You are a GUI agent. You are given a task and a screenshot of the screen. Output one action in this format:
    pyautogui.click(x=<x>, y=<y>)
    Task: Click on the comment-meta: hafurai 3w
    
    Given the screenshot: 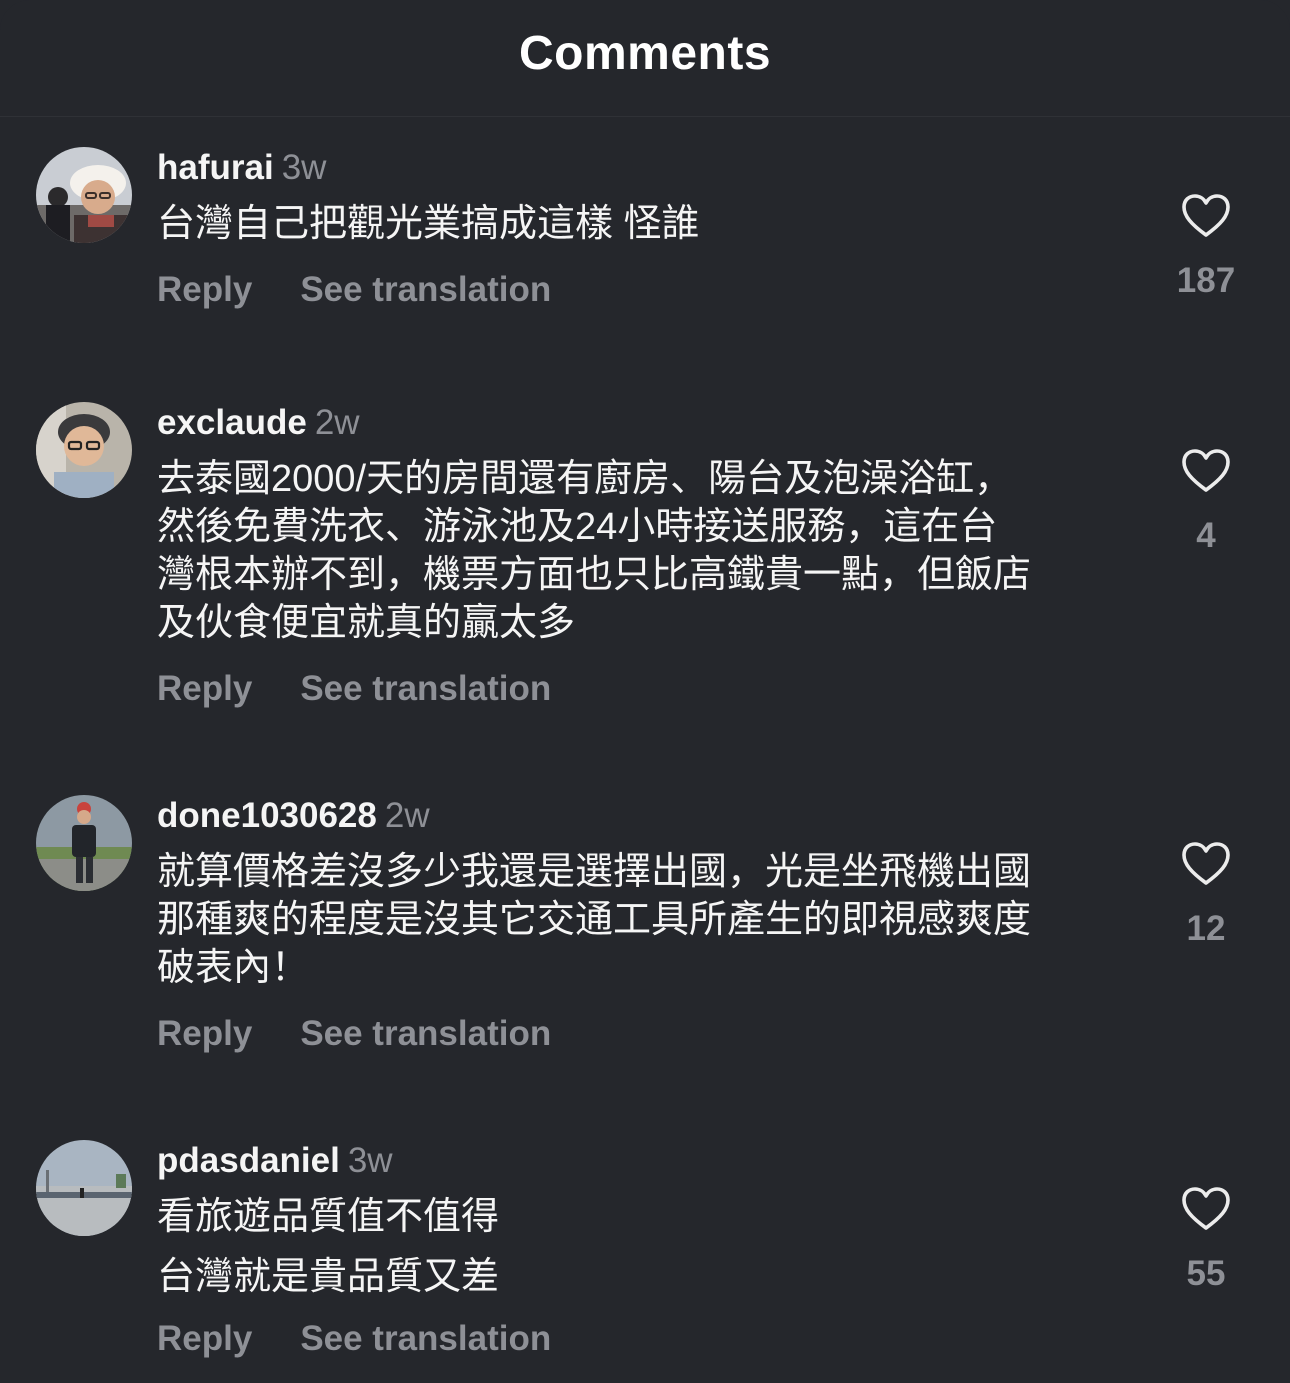 What is the action you would take?
    pyautogui.click(x=647, y=168)
    